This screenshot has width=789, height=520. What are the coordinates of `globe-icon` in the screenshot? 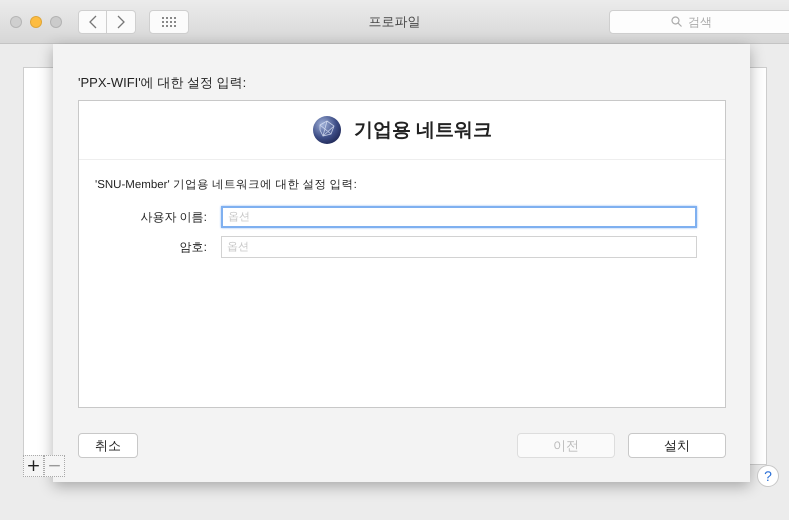 It's located at (327, 130).